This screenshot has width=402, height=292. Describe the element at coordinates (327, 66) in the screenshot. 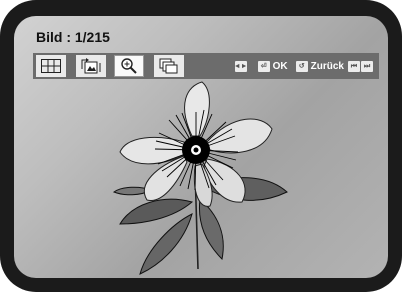

I see `back-label: Zurück` at that location.